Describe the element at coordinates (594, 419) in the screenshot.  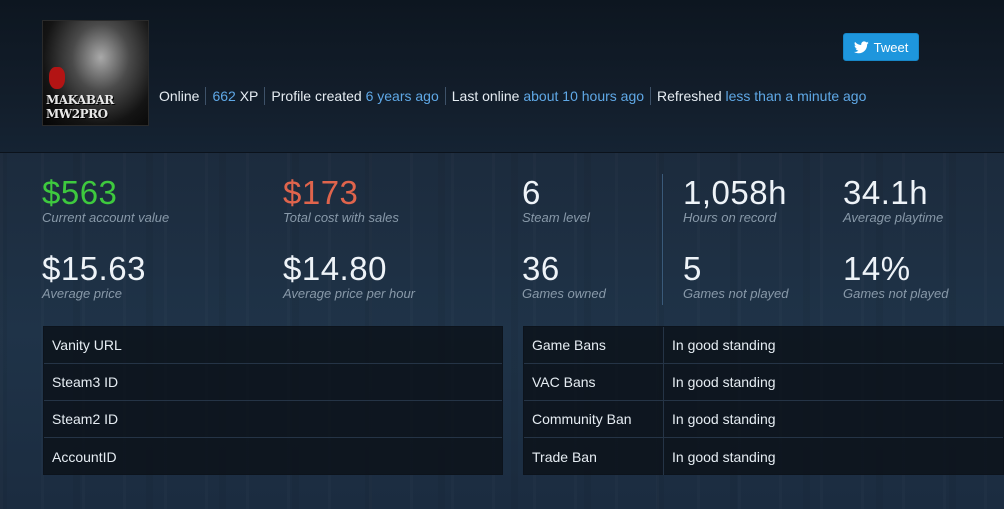
I see `community-ban-key: Community Ban` at that location.